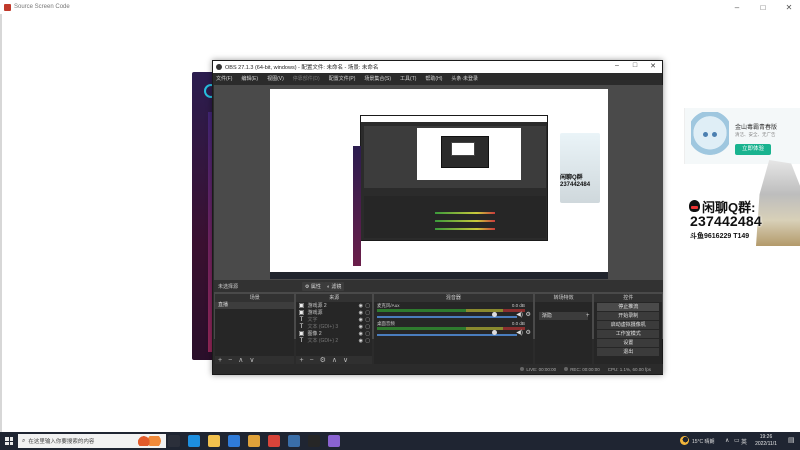 This screenshot has height=450, width=800. What do you see at coordinates (684, 440) in the screenshot?
I see `weather-icon` at bounding box center [684, 440].